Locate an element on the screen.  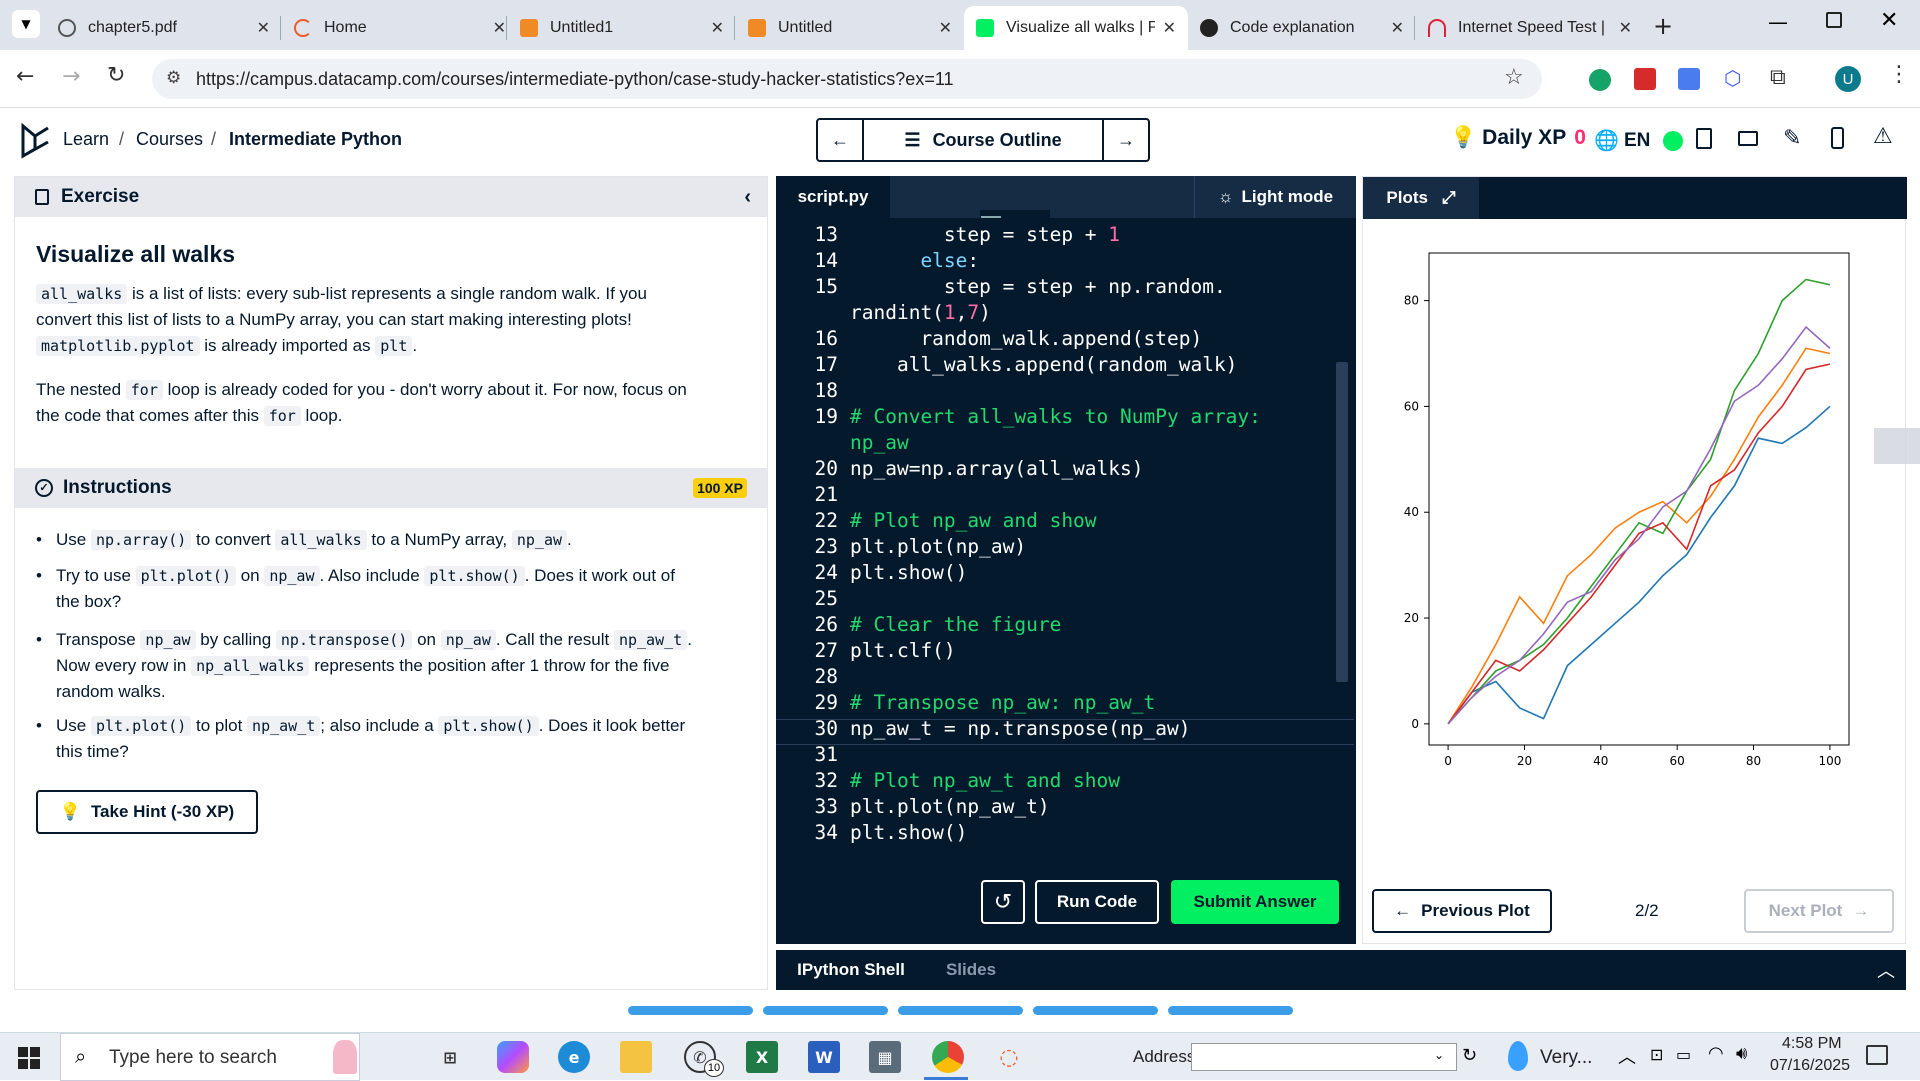
site-info-icon: ⚙ is located at coordinates (173, 78).